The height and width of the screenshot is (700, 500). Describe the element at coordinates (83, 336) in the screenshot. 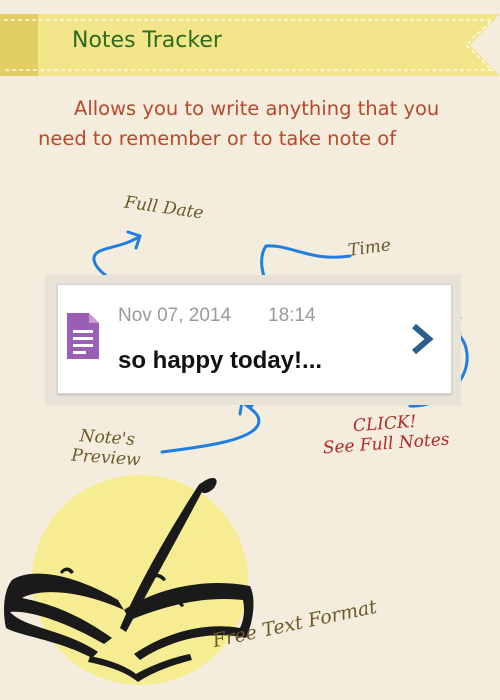

I see `document-icon` at that location.